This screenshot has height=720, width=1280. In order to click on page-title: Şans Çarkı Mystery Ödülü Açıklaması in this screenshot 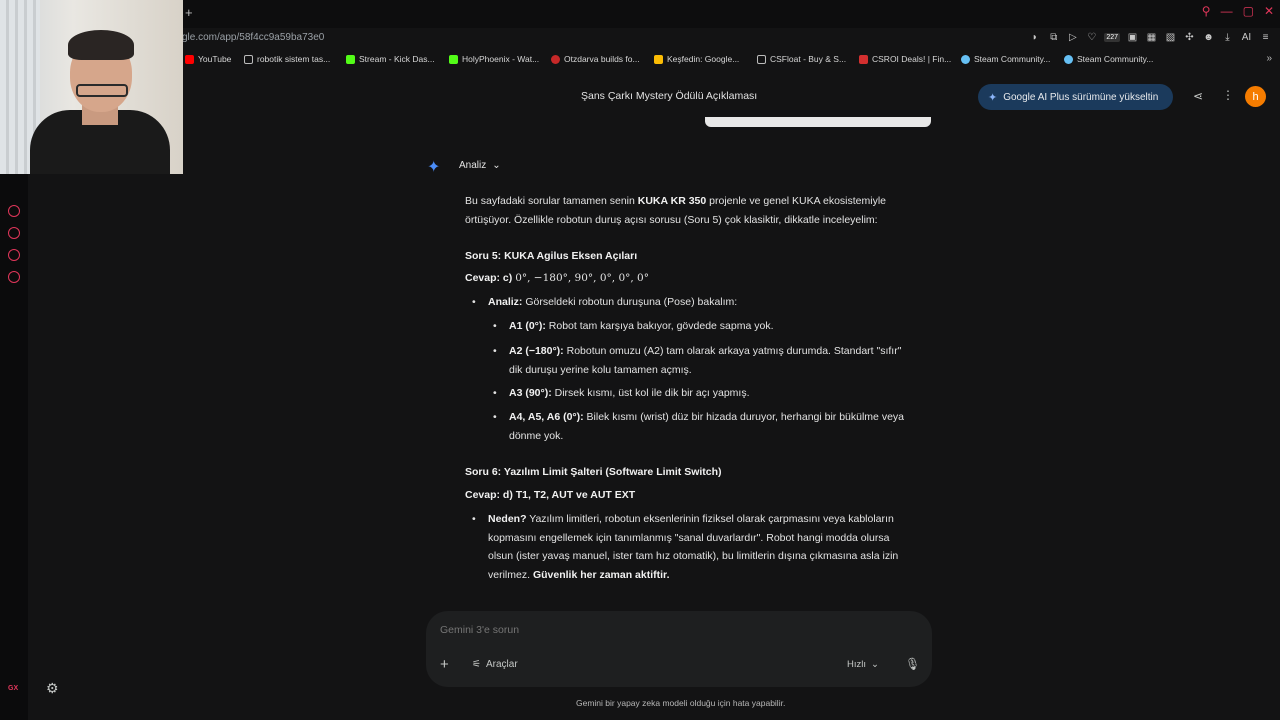, I will do `click(669, 96)`.